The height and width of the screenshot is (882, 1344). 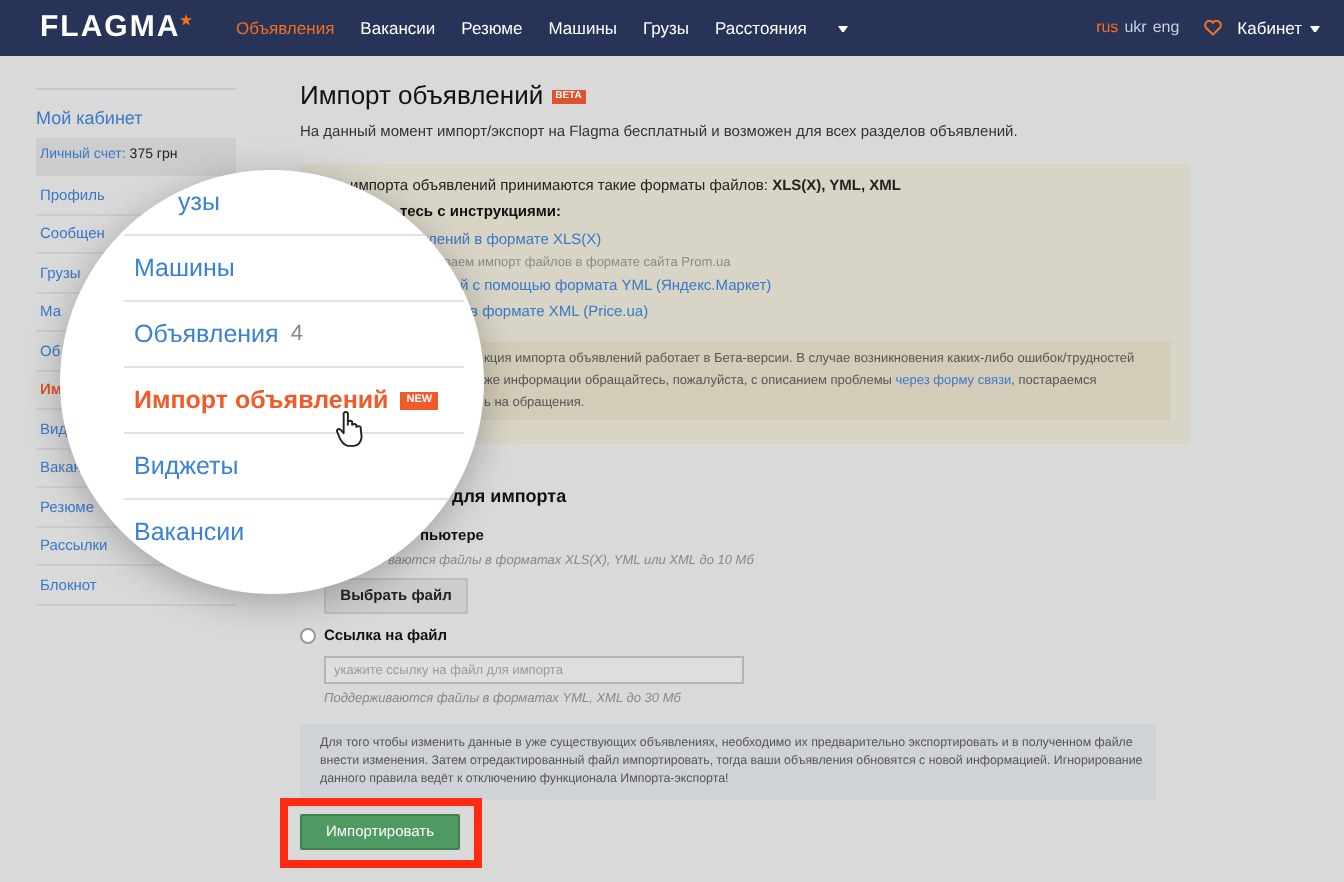 I want to click on nav-link: Расстояния, so click(x=761, y=28).